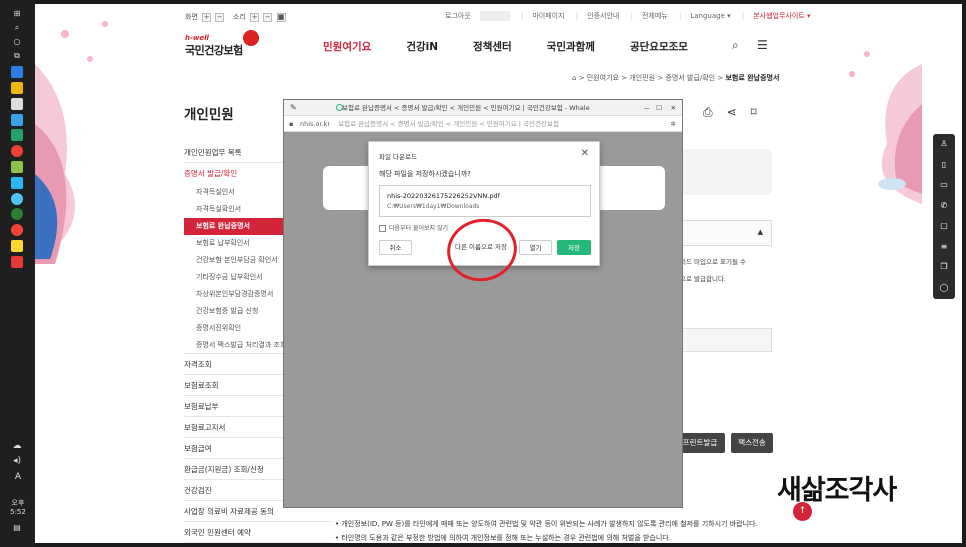 This screenshot has height=547, width=966. Describe the element at coordinates (17, 199) in the screenshot. I see `app3-icon` at that location.